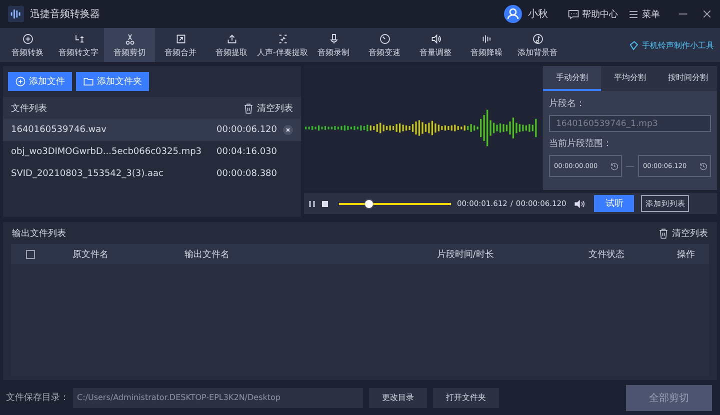  I want to click on tag-icon, so click(633, 45).